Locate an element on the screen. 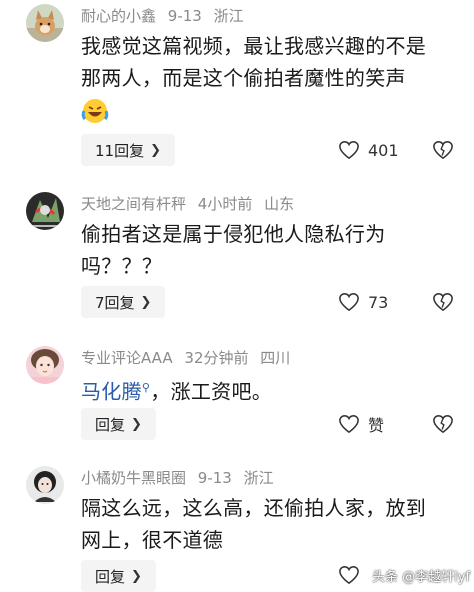 This screenshot has width=474, height=592. comment-line: 那两人，而是这个偷拍者魔性的笑声 is located at coordinates (243, 78).